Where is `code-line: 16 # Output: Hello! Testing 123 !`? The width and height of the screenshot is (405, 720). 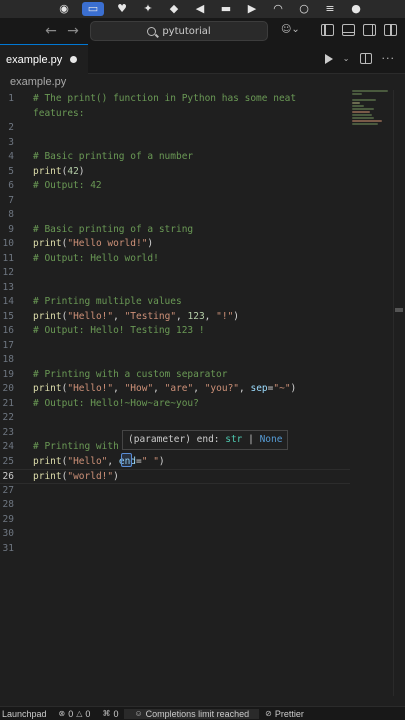 code-line: 16 # Output: Hello! Testing 123 ! is located at coordinates (175, 331).